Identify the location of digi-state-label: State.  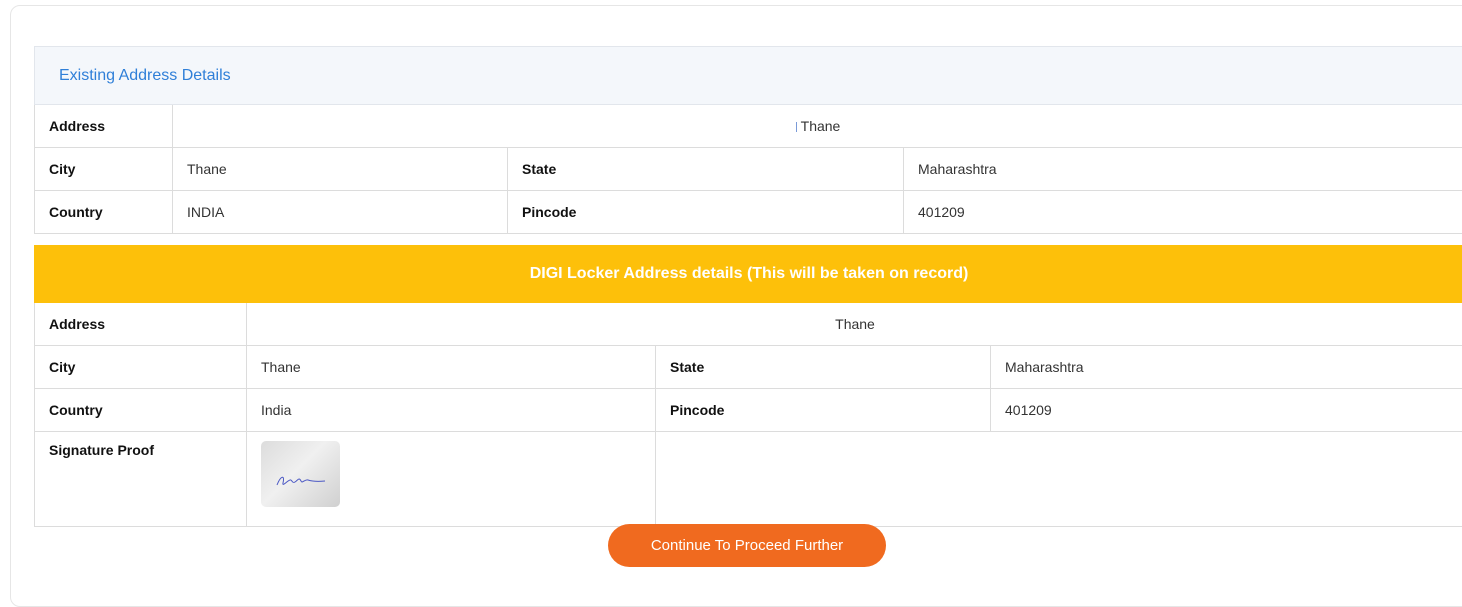
(823, 367).